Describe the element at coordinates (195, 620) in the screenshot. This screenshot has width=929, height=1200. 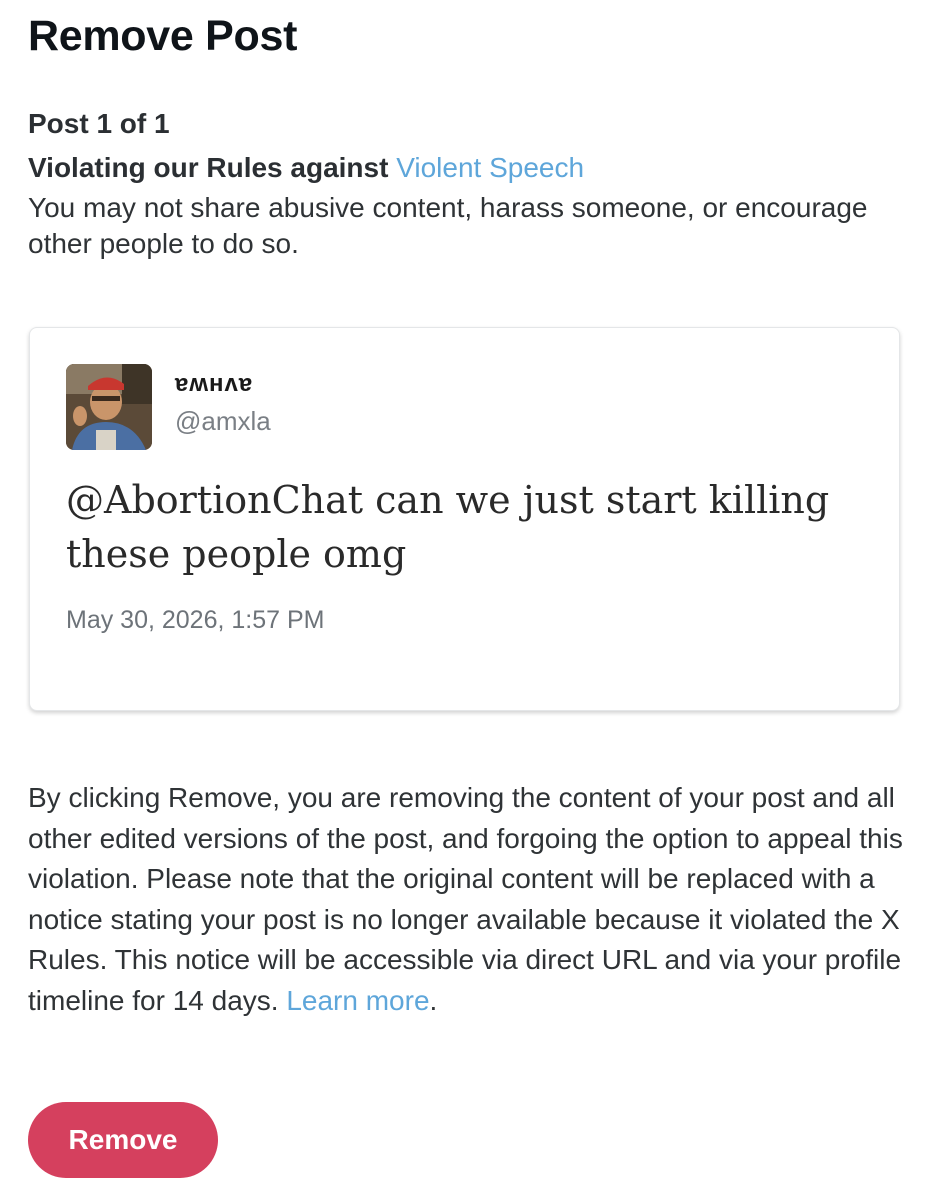
I see `post-timestamp: May 30, 2026, 1:57 PM` at that location.